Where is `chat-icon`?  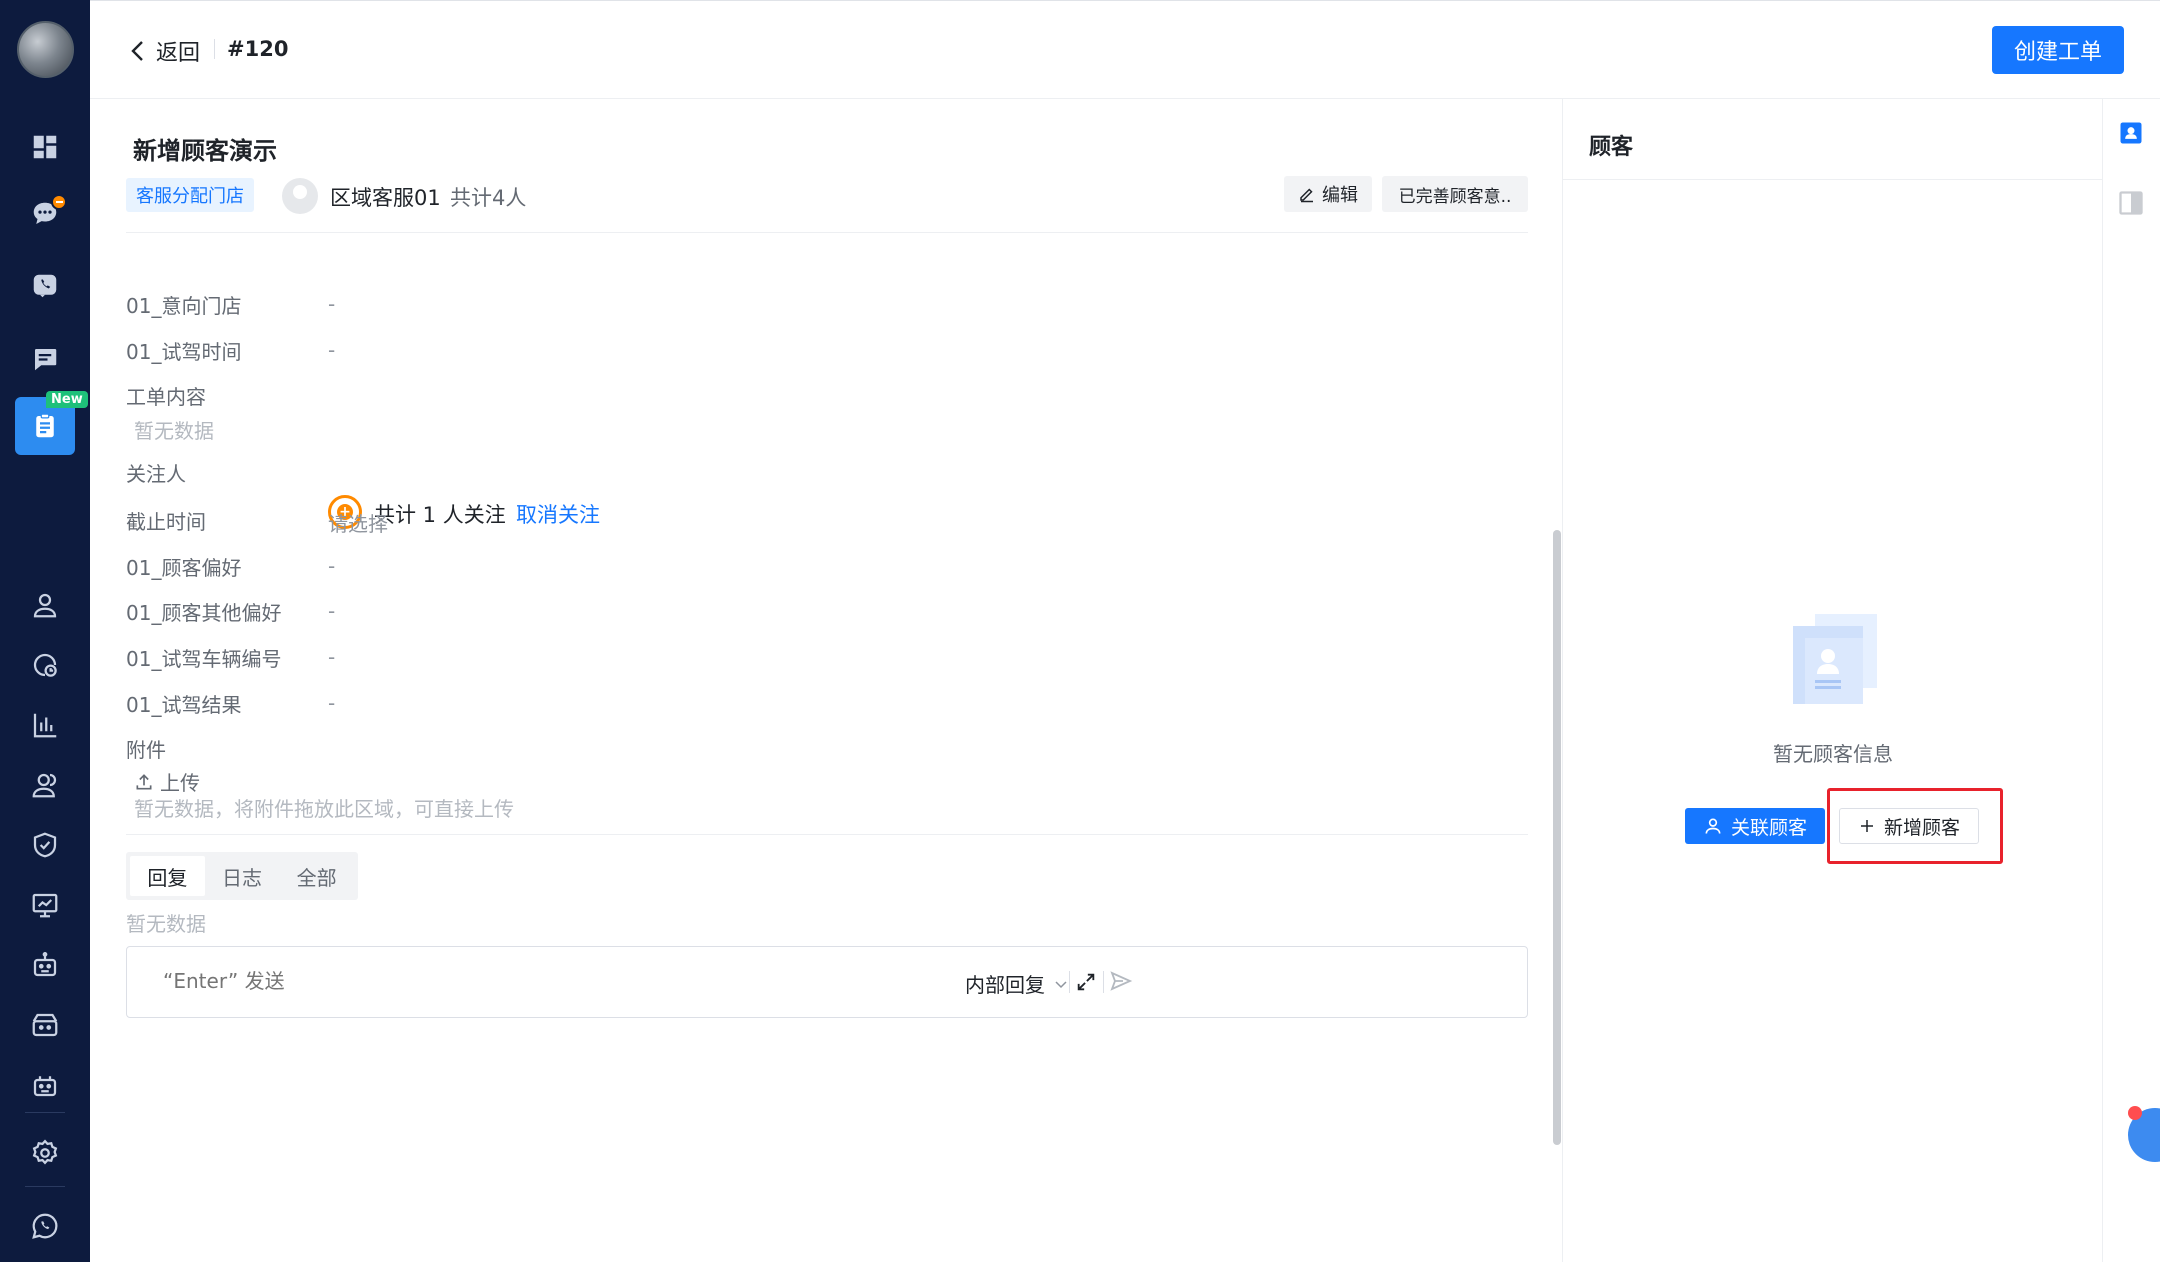
chat-icon is located at coordinates (45, 214).